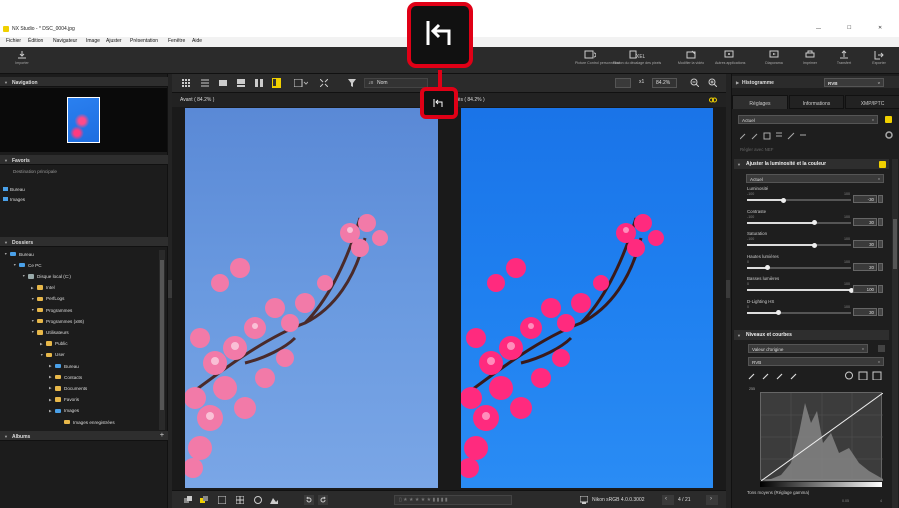 This screenshot has height=508, width=899. What do you see at coordinates (889, 135) in the screenshot?
I see `gear-icon` at bounding box center [889, 135].